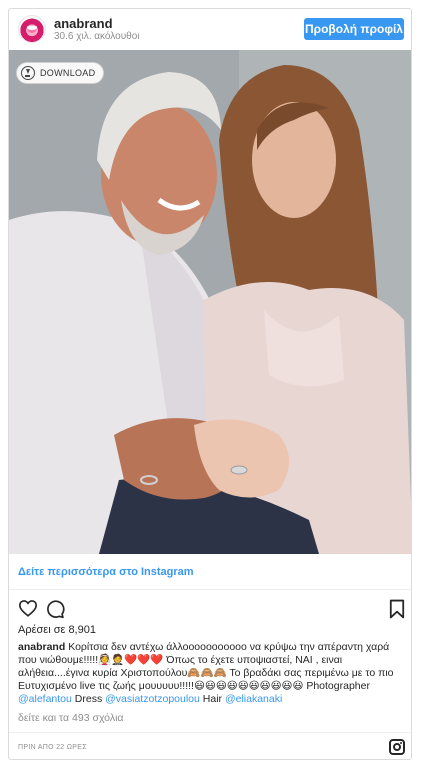 The width and height of the screenshot is (428, 768). What do you see at coordinates (68, 73) in the screenshot?
I see `download-label: DOWNLOAD` at bounding box center [68, 73].